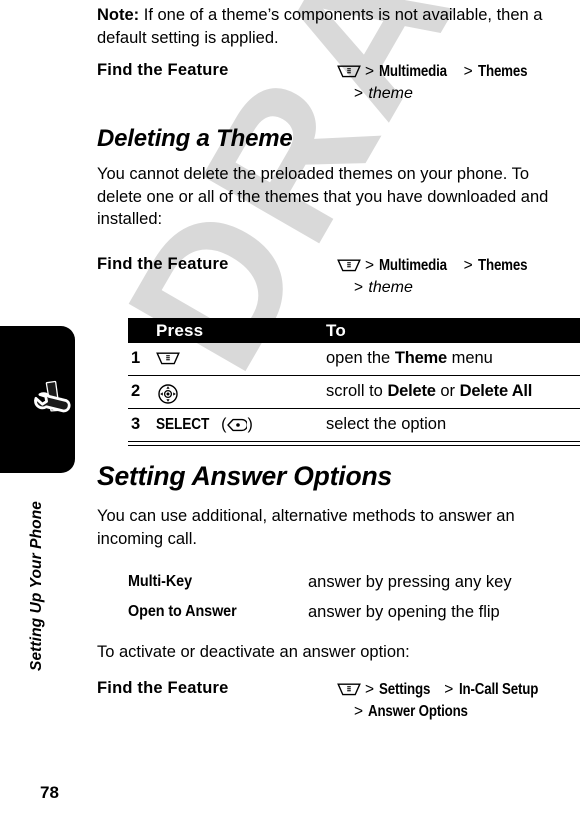 This screenshot has height=818, width=580. Describe the element at coordinates (498, 689) in the screenshot. I see `path-segment-2: In-Call Setup` at that location.